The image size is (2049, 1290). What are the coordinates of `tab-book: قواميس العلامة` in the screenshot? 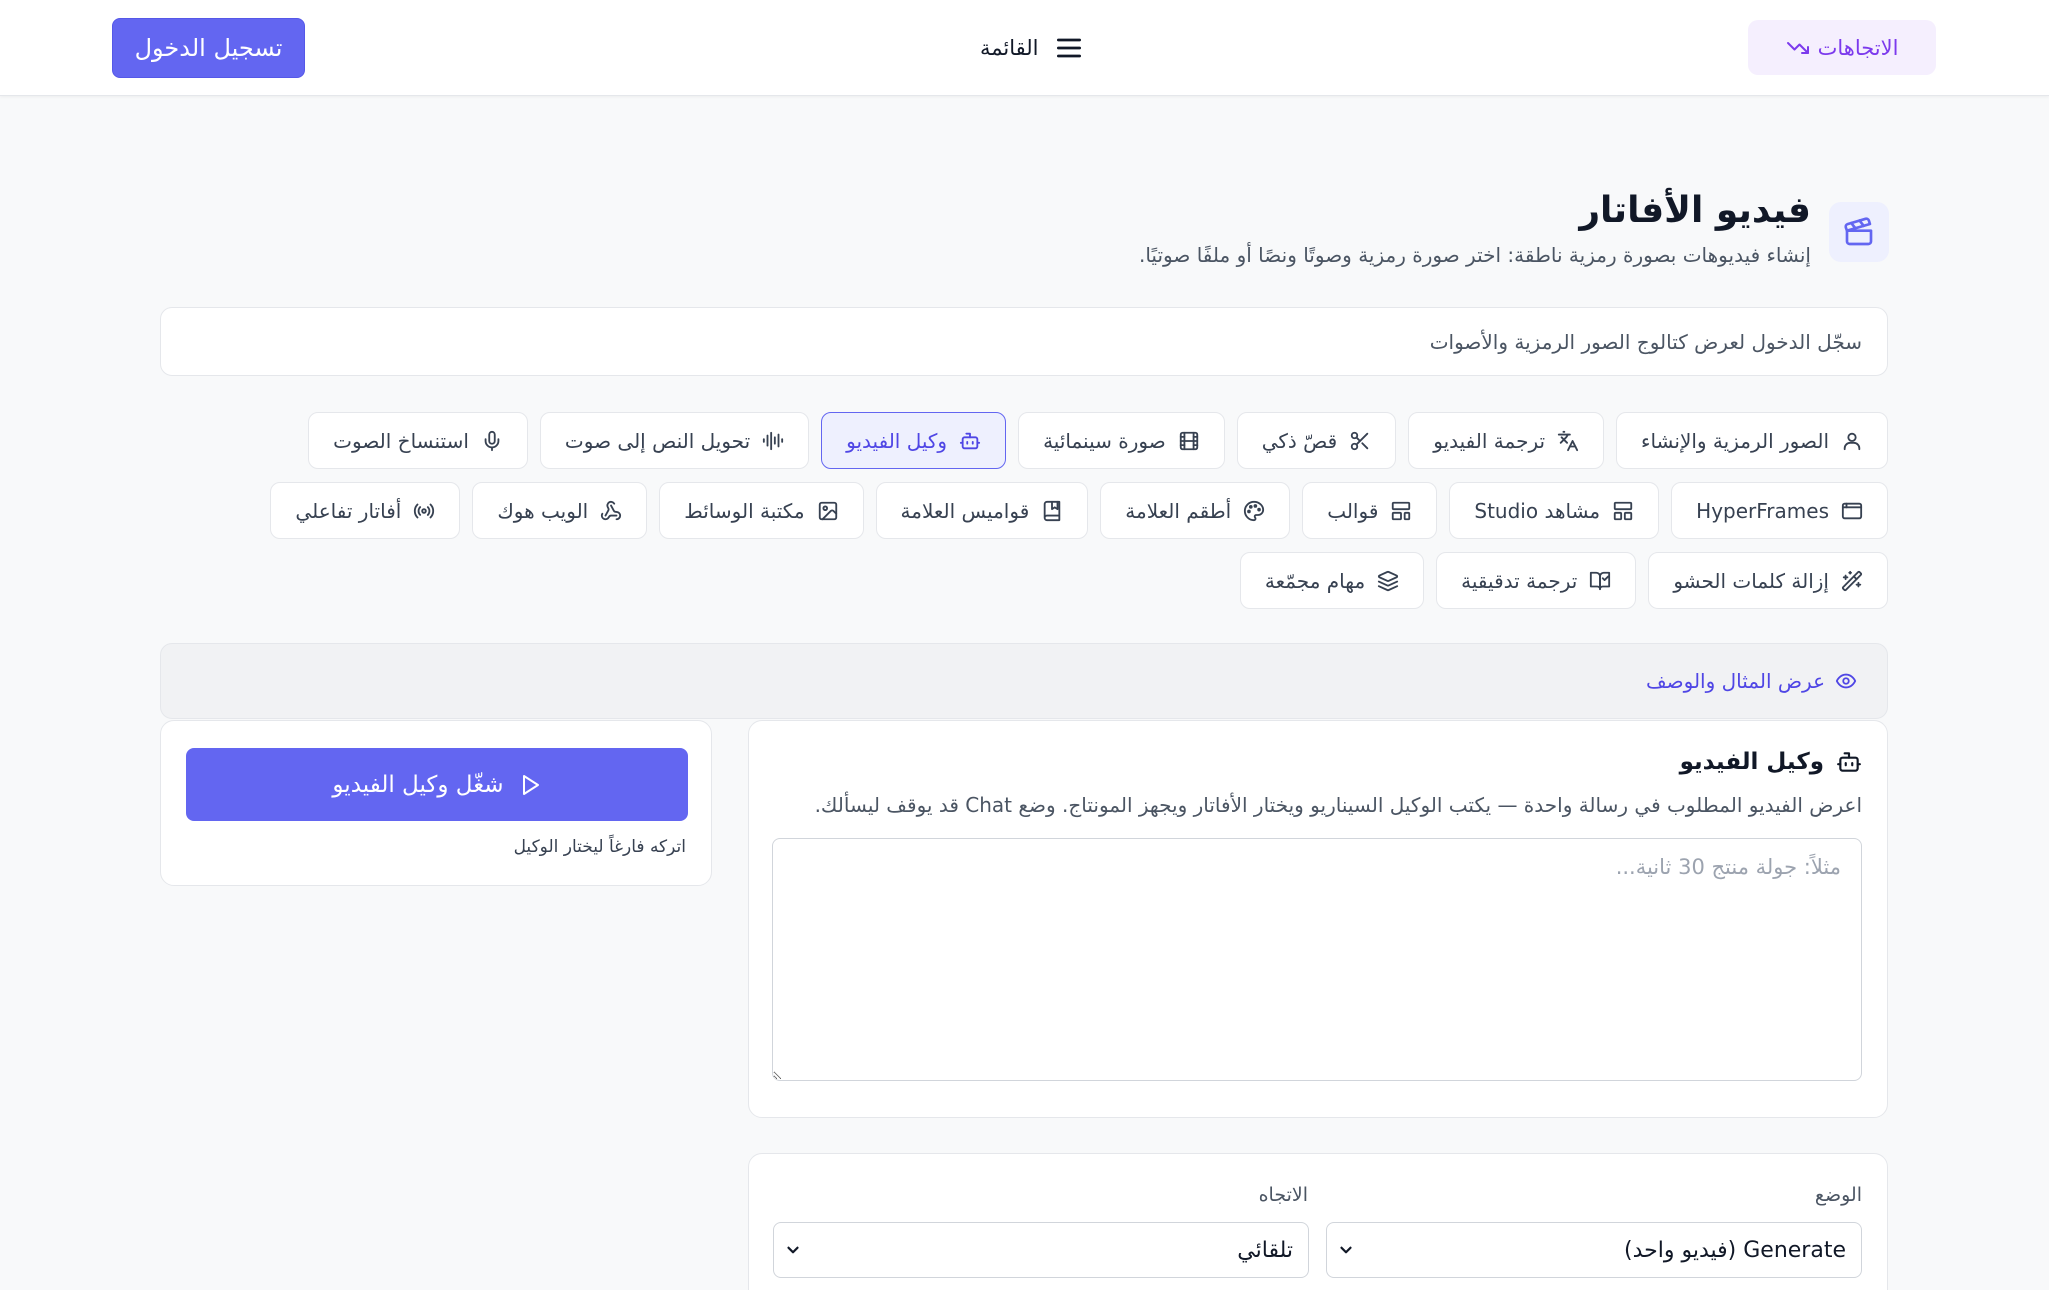 It's located at (982, 510).